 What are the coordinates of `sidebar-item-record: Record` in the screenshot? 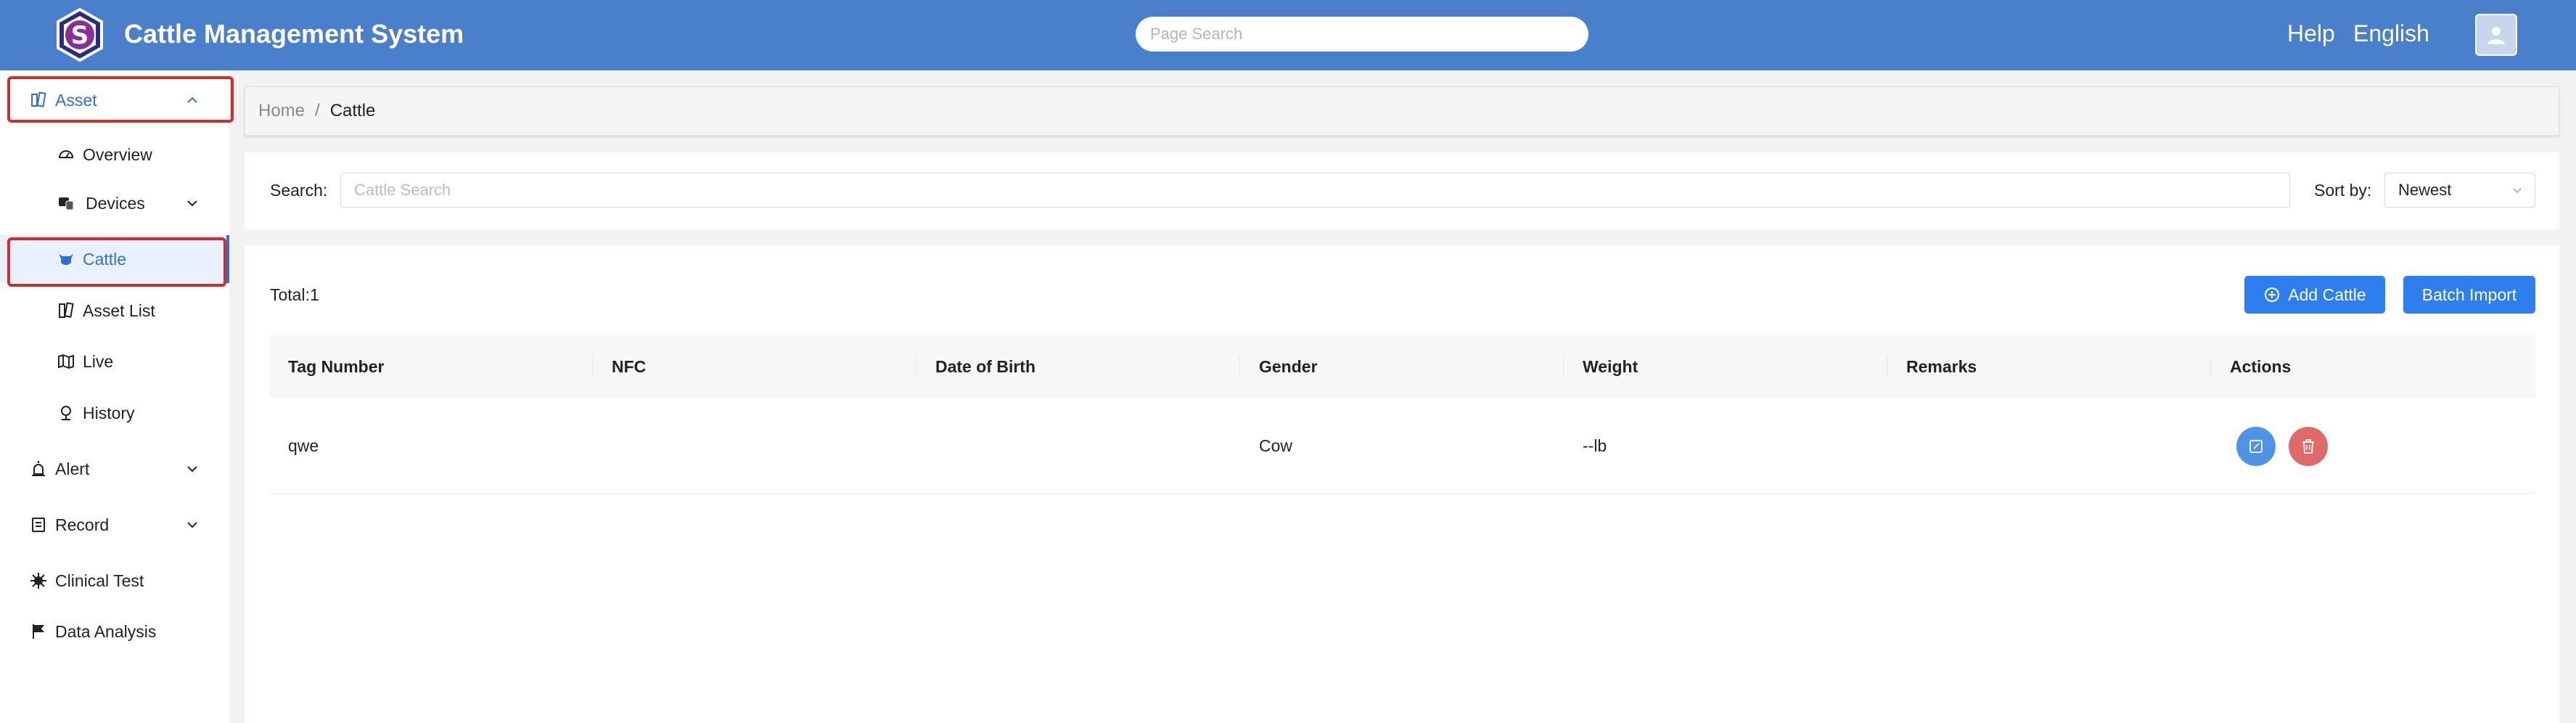 It's located at (114, 525).